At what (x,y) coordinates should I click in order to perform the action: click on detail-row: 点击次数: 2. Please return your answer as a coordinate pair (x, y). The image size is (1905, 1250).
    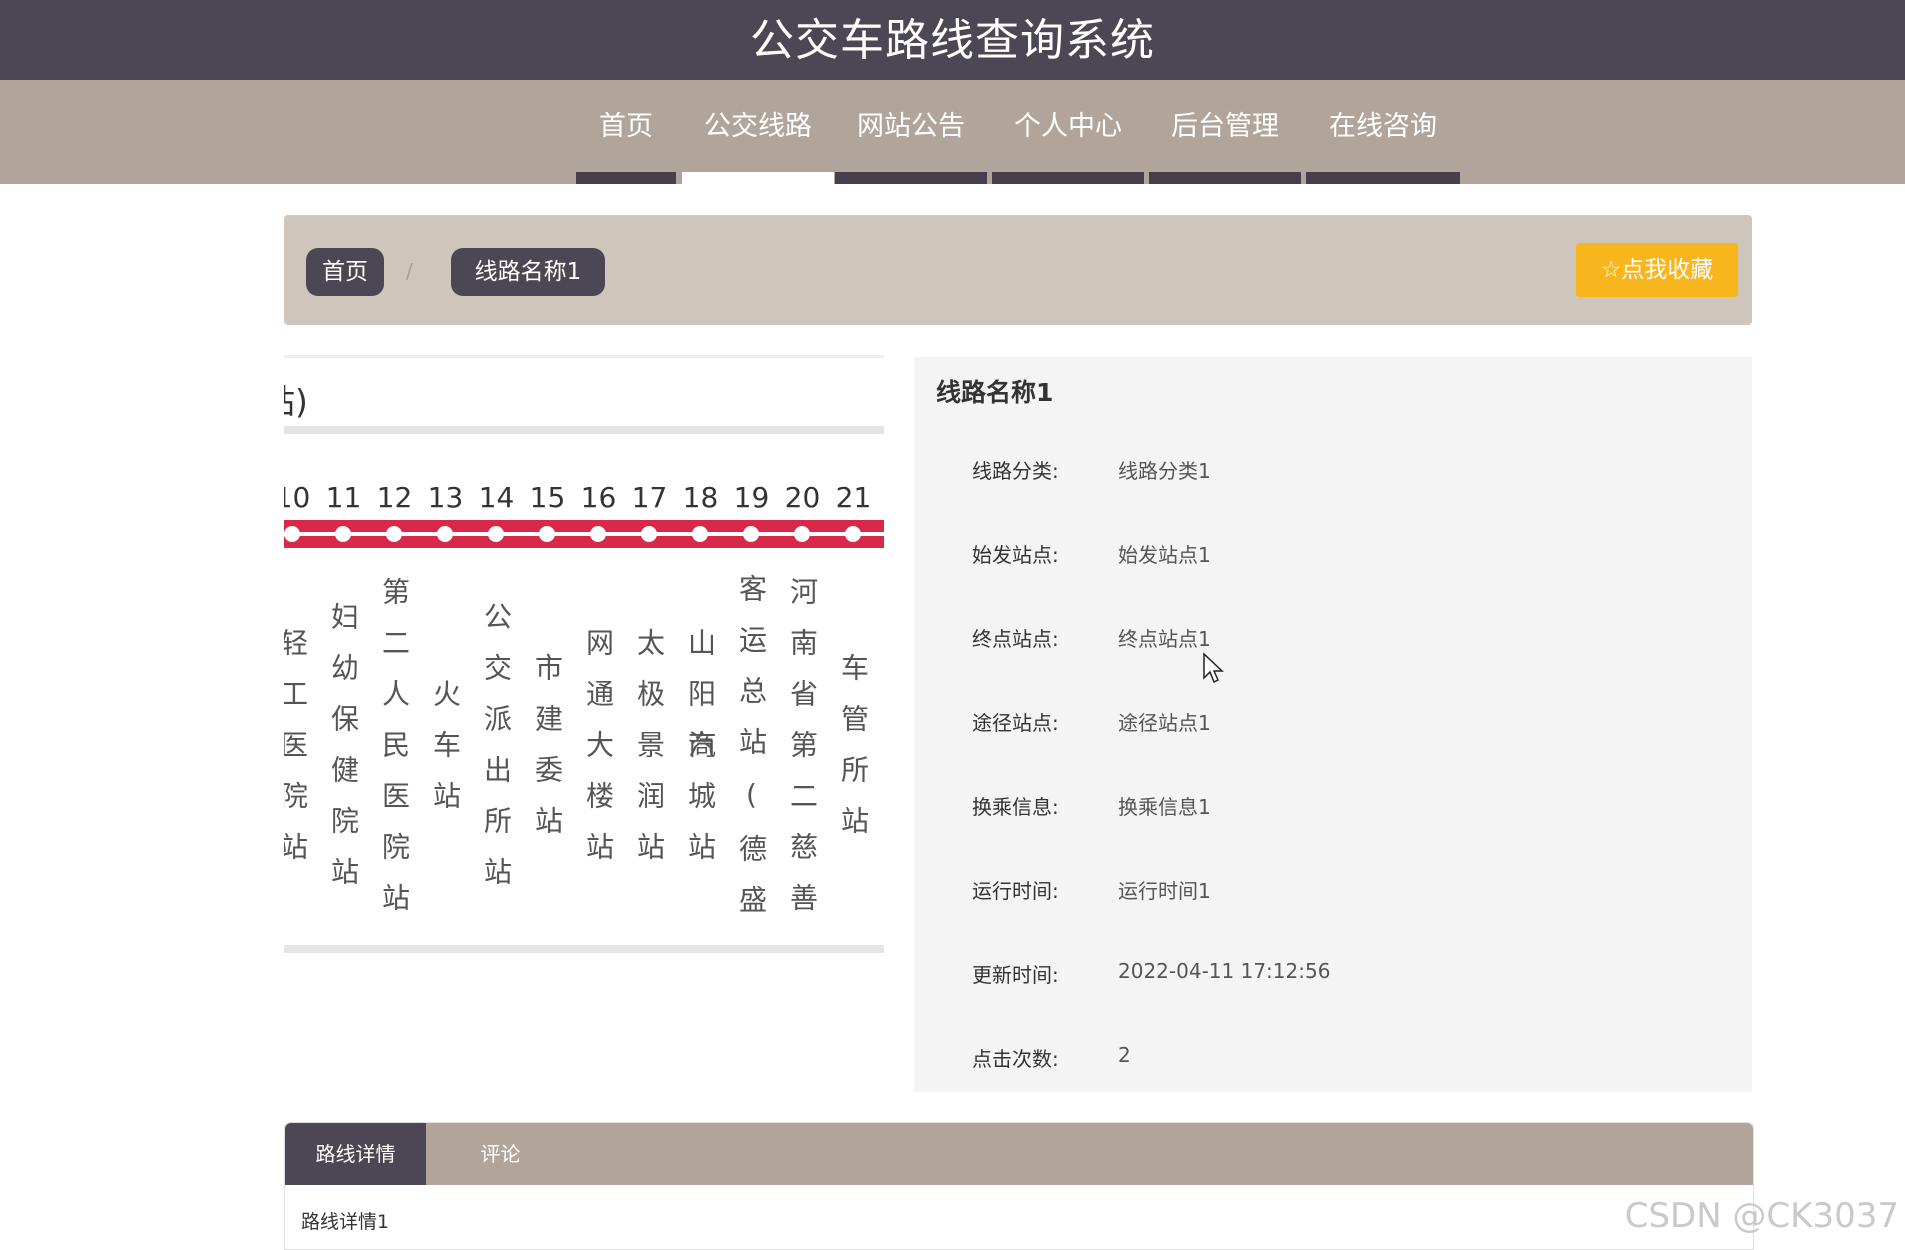
    Looking at the image, I should click on (1333, 1057).